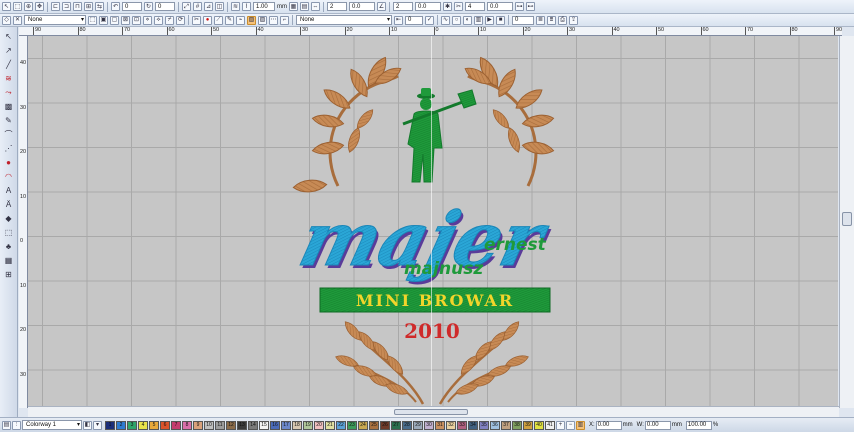 Image resolution: width=854 pixels, height=432 pixels. Describe the element at coordinates (445, 20) in the screenshot. I see `wave-icon: ∿` at that location.